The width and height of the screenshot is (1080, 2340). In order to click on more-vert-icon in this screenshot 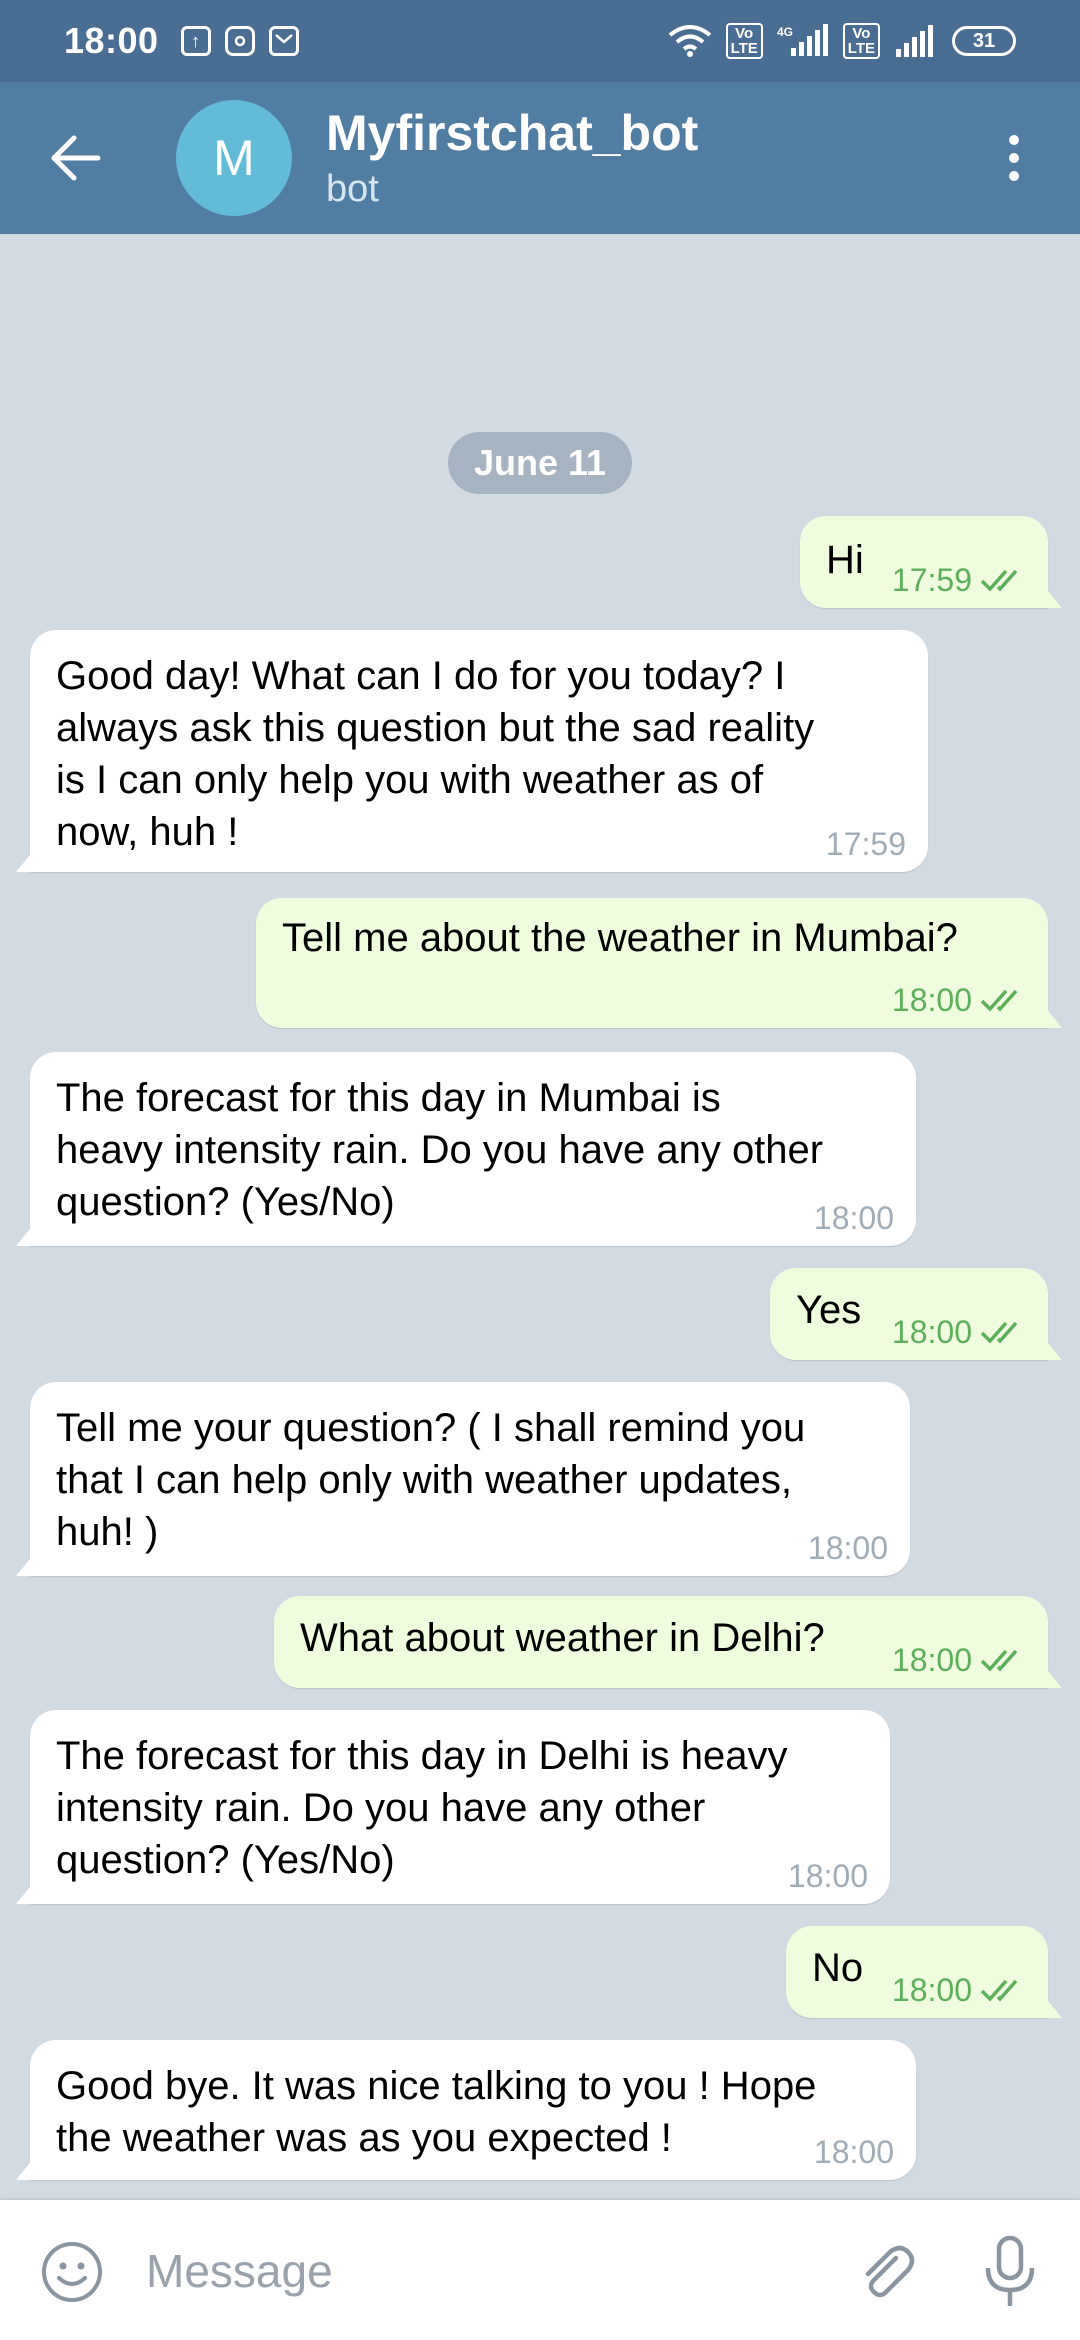, I will do `click(1014, 158)`.